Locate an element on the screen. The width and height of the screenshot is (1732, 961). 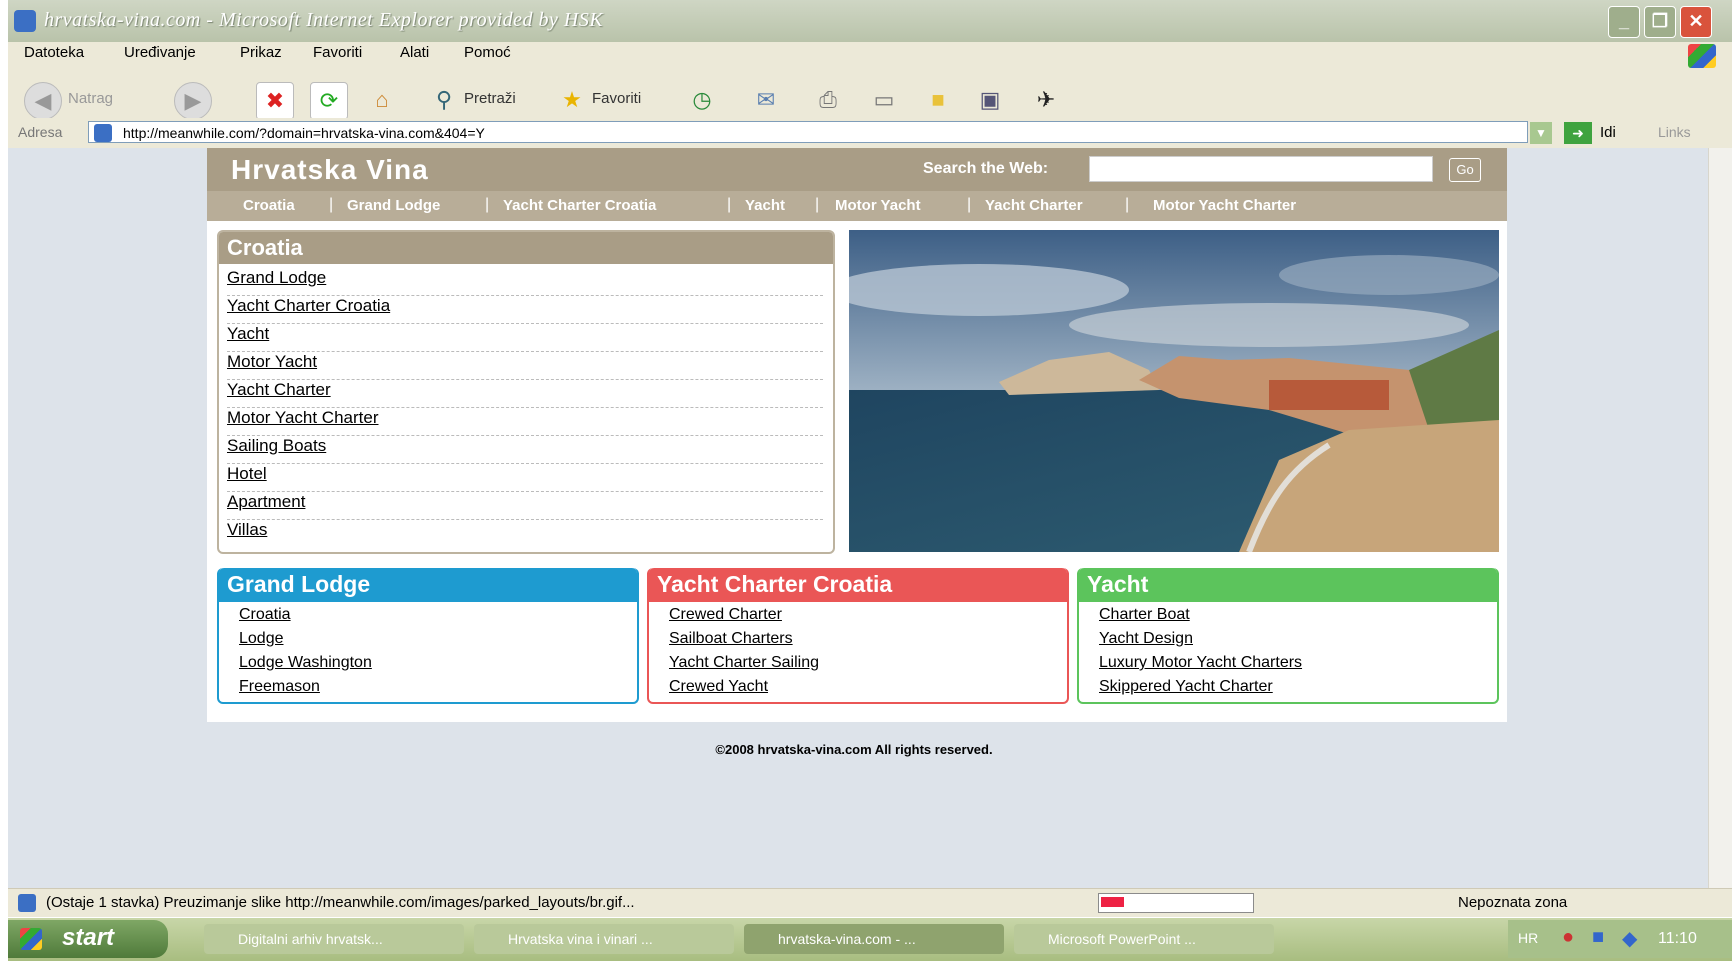
refresh-icon: ⟳ is located at coordinates (329, 101).